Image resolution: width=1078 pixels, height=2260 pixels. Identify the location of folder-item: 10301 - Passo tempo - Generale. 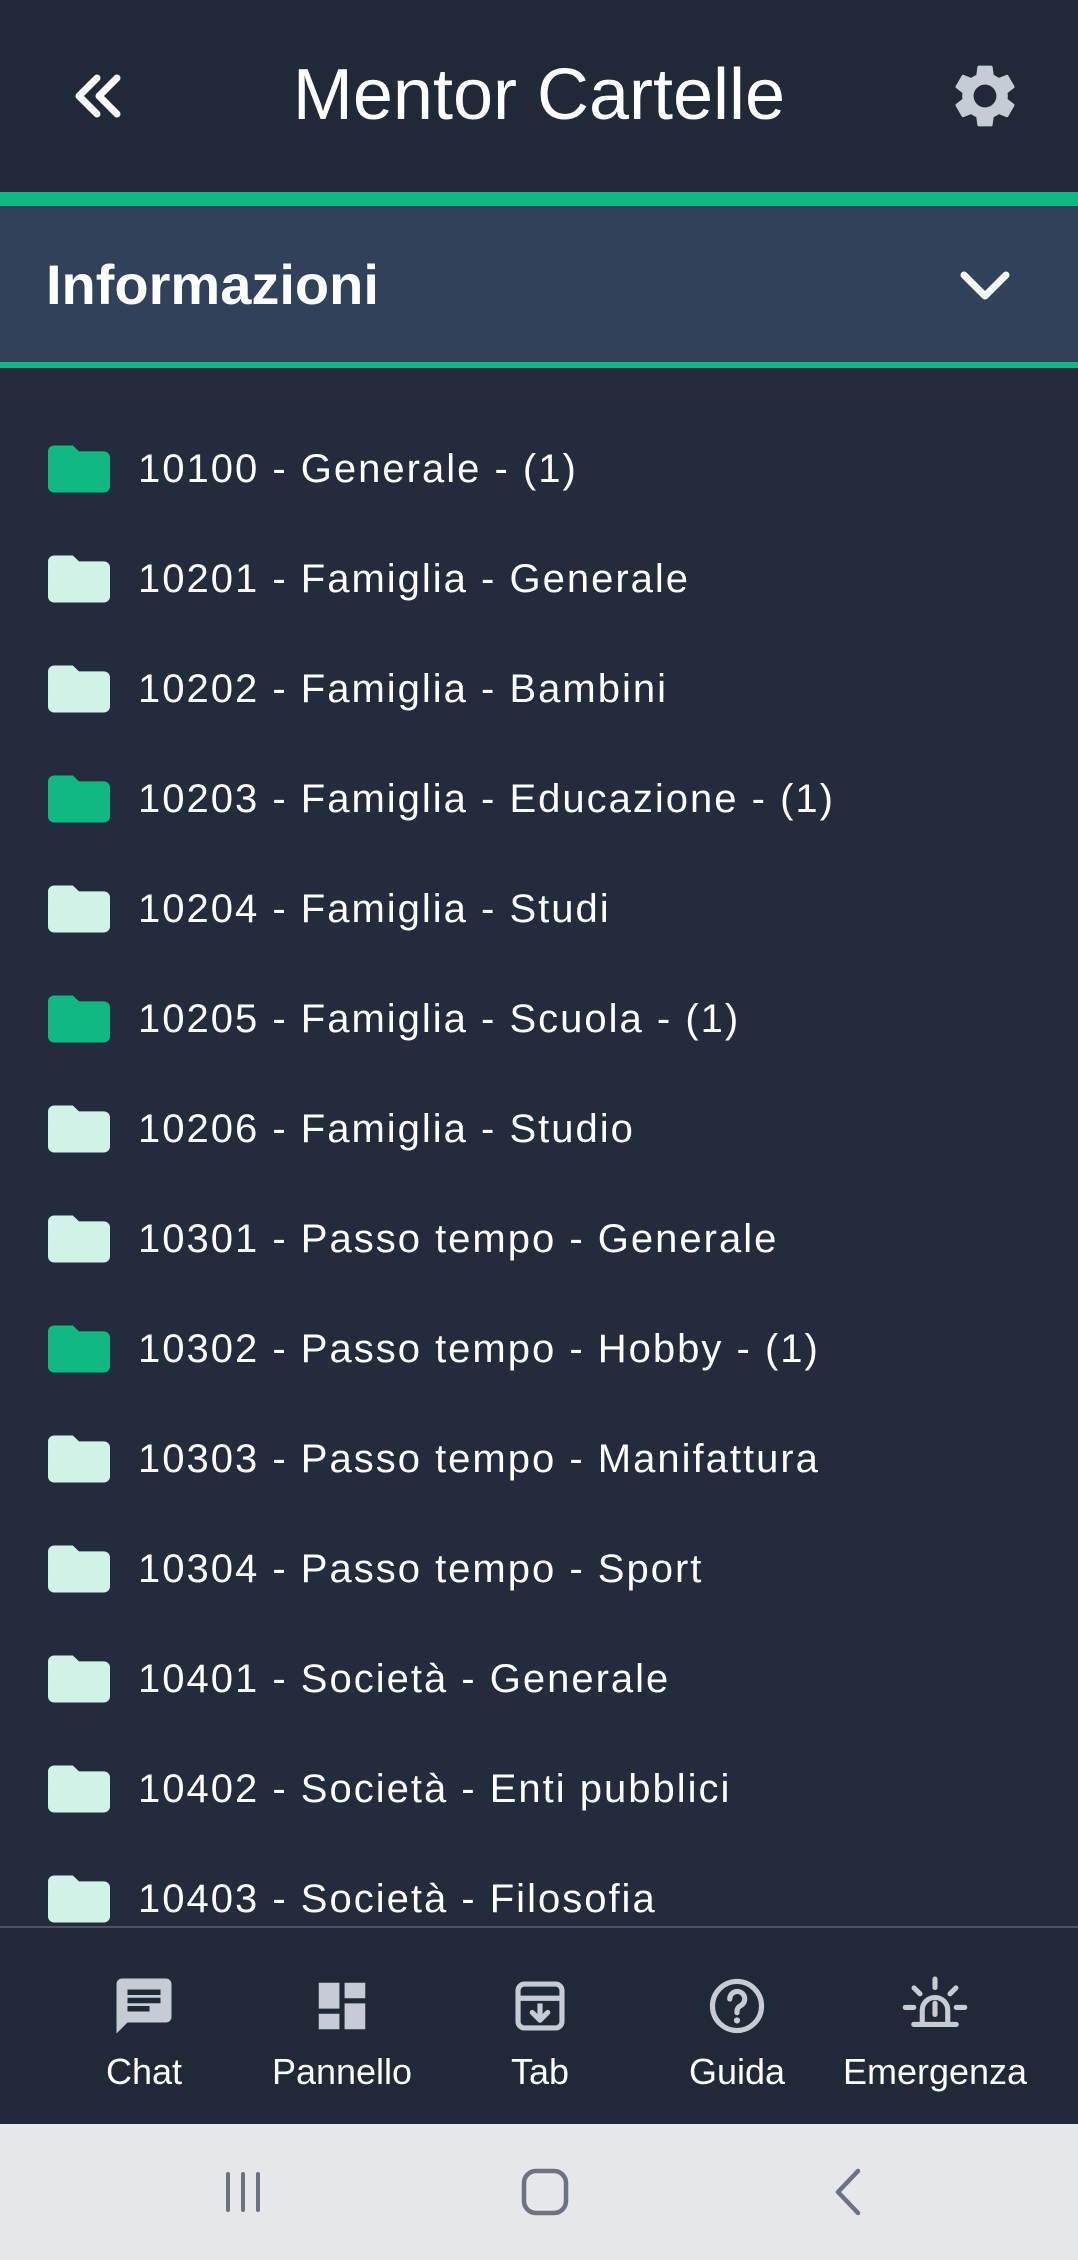
(539, 1239).